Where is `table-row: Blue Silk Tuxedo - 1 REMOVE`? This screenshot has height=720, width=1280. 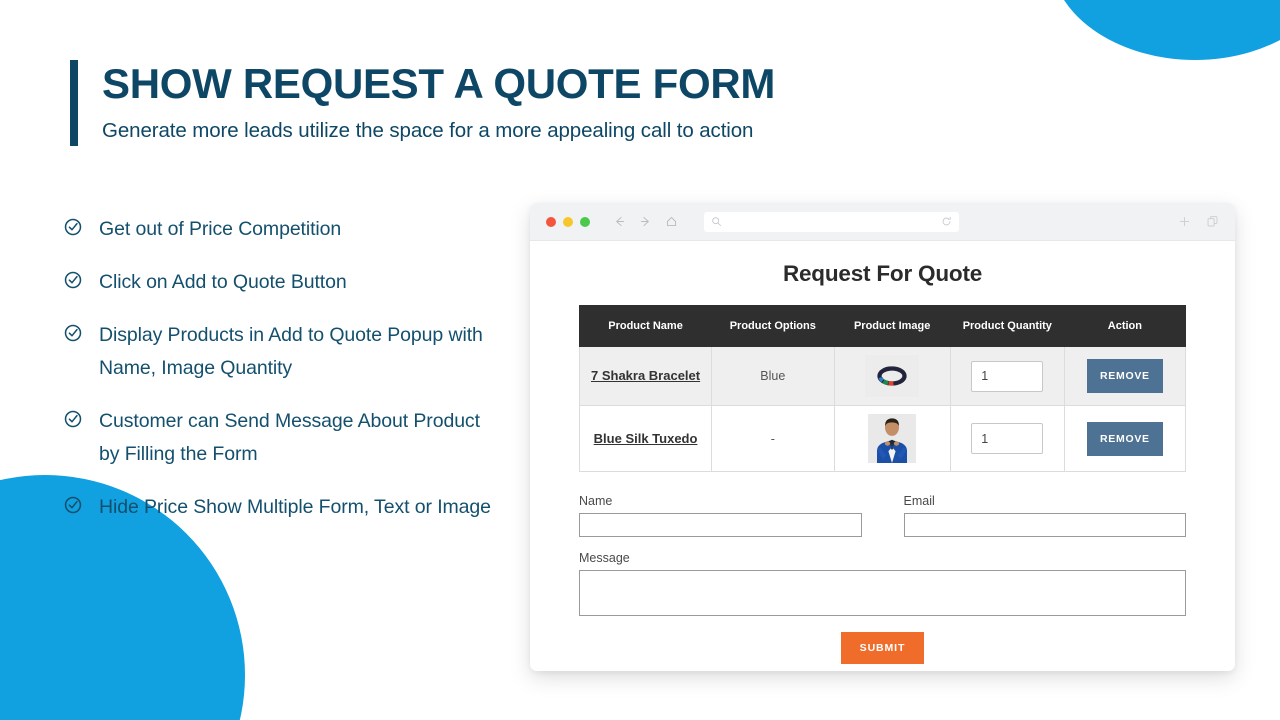 table-row: Blue Silk Tuxedo - 1 REMOVE is located at coordinates (882, 438).